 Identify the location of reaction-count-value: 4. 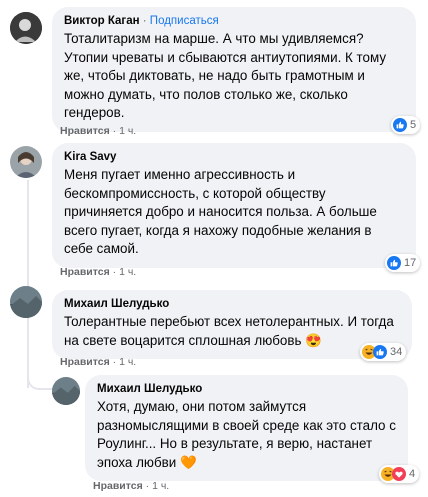
(412, 474).